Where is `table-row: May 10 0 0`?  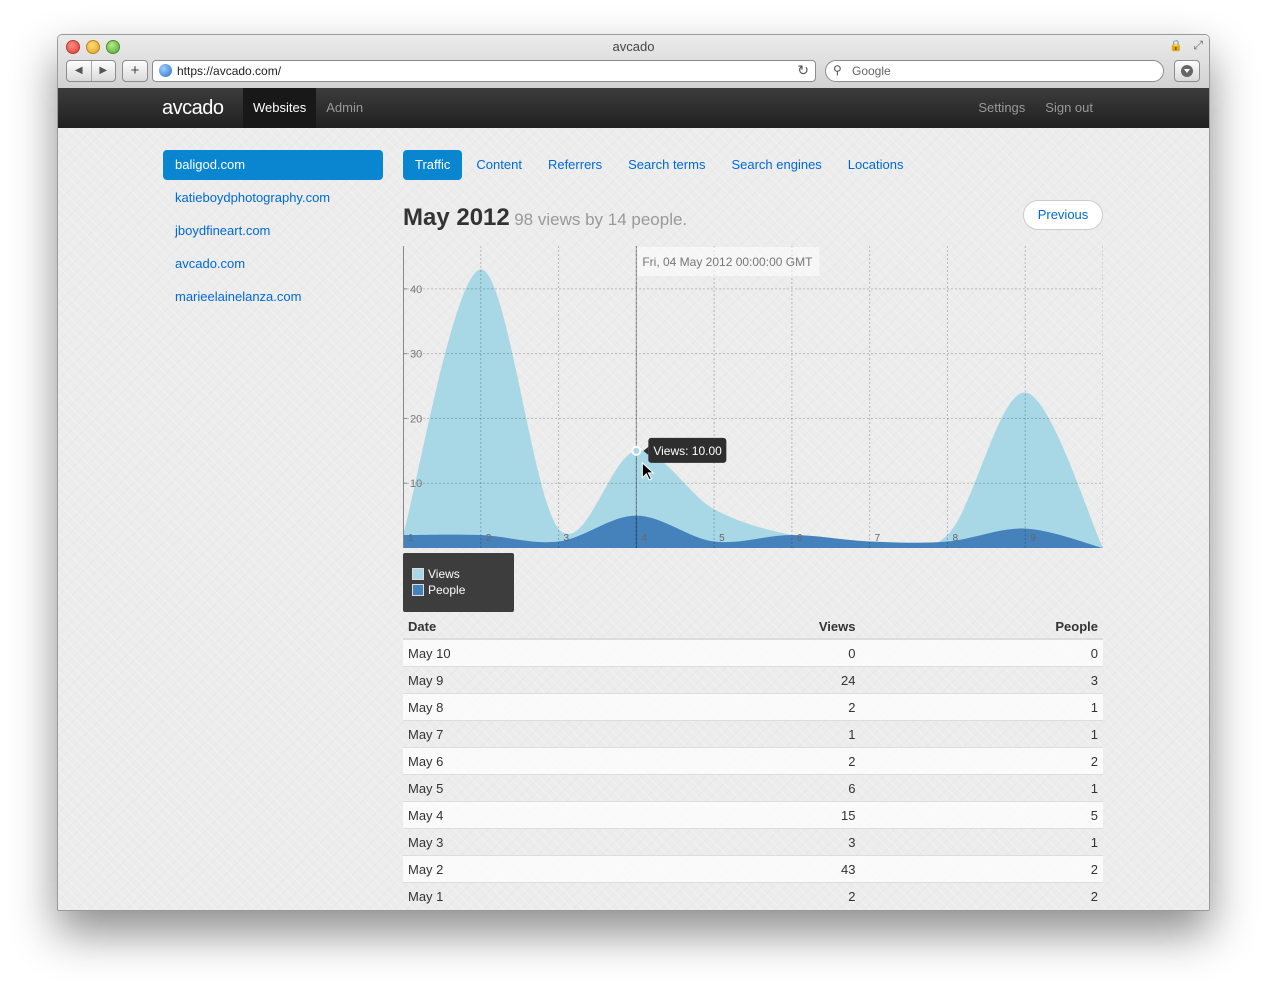 table-row: May 10 0 0 is located at coordinates (753, 652).